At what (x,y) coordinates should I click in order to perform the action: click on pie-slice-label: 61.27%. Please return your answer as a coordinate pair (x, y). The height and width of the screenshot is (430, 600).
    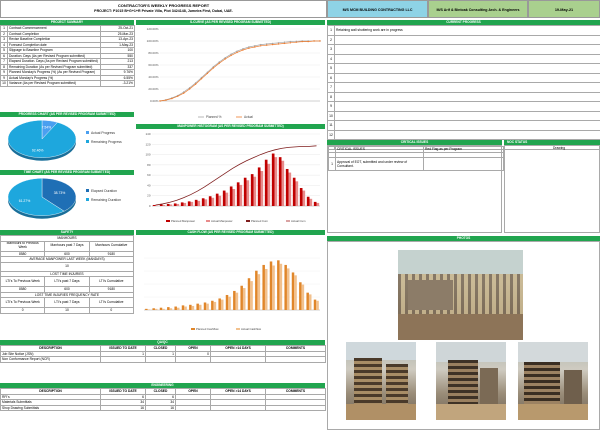
    Looking at the image, I should click on (25, 201).